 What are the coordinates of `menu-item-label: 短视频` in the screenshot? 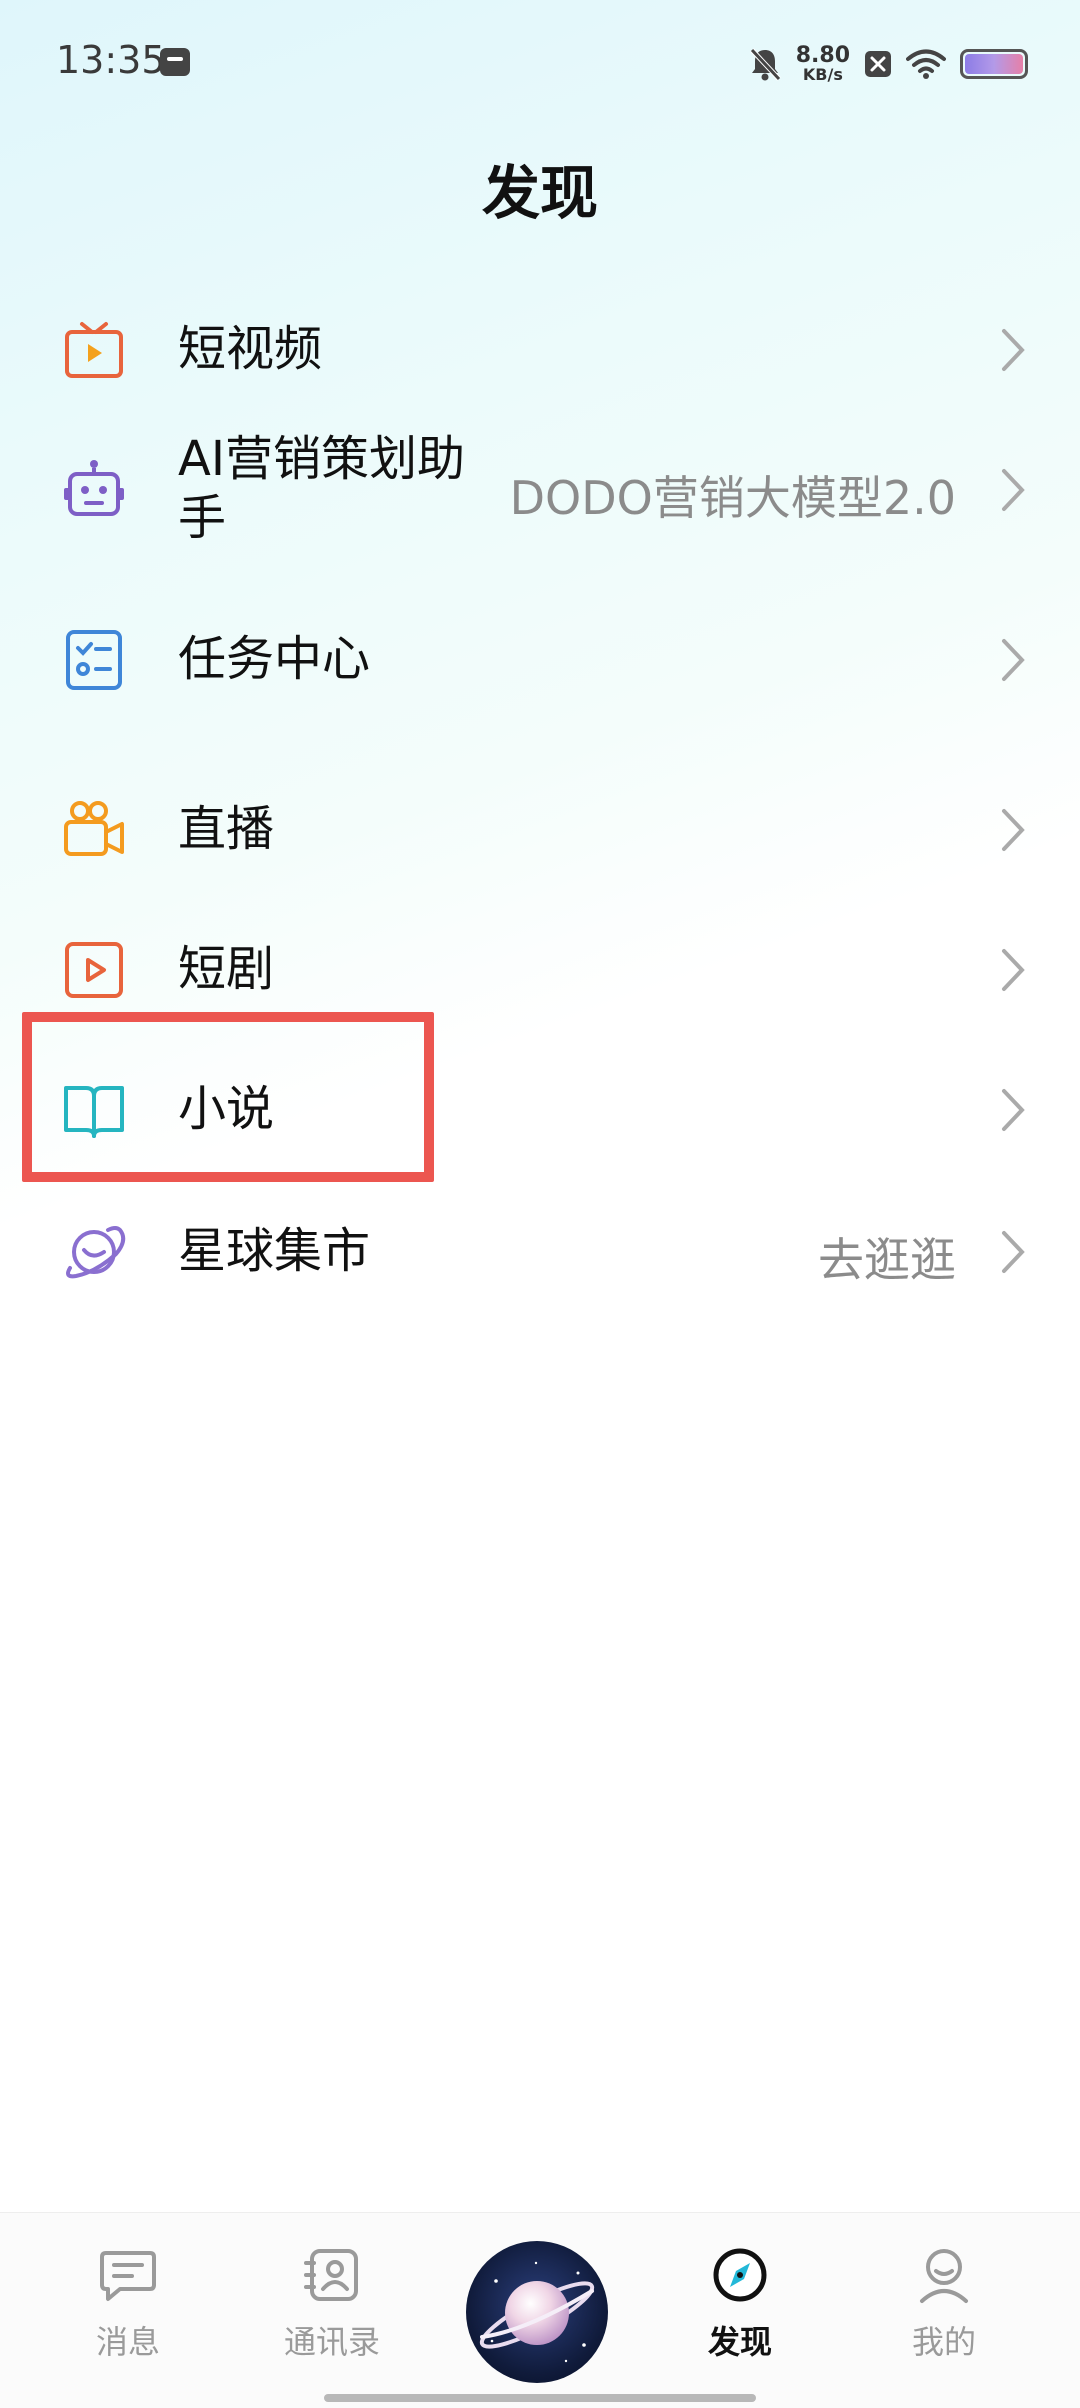 It's located at (250, 349).